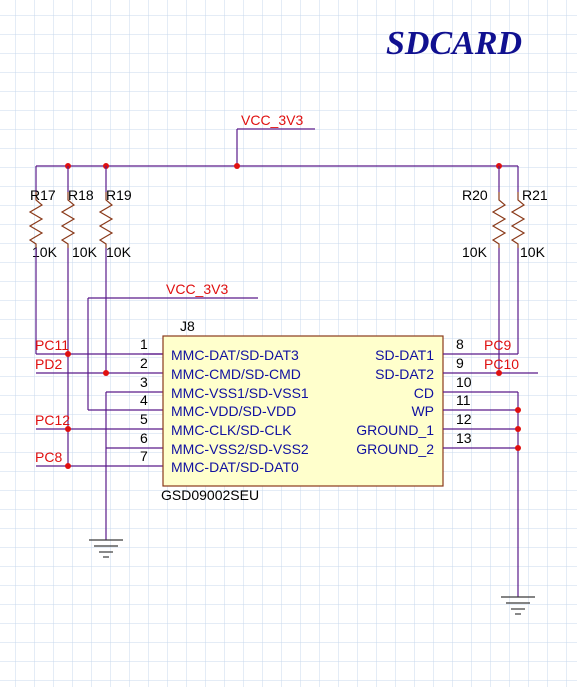  What do you see at coordinates (52, 420) in the screenshot?
I see `net-label-pc12: PC12` at bounding box center [52, 420].